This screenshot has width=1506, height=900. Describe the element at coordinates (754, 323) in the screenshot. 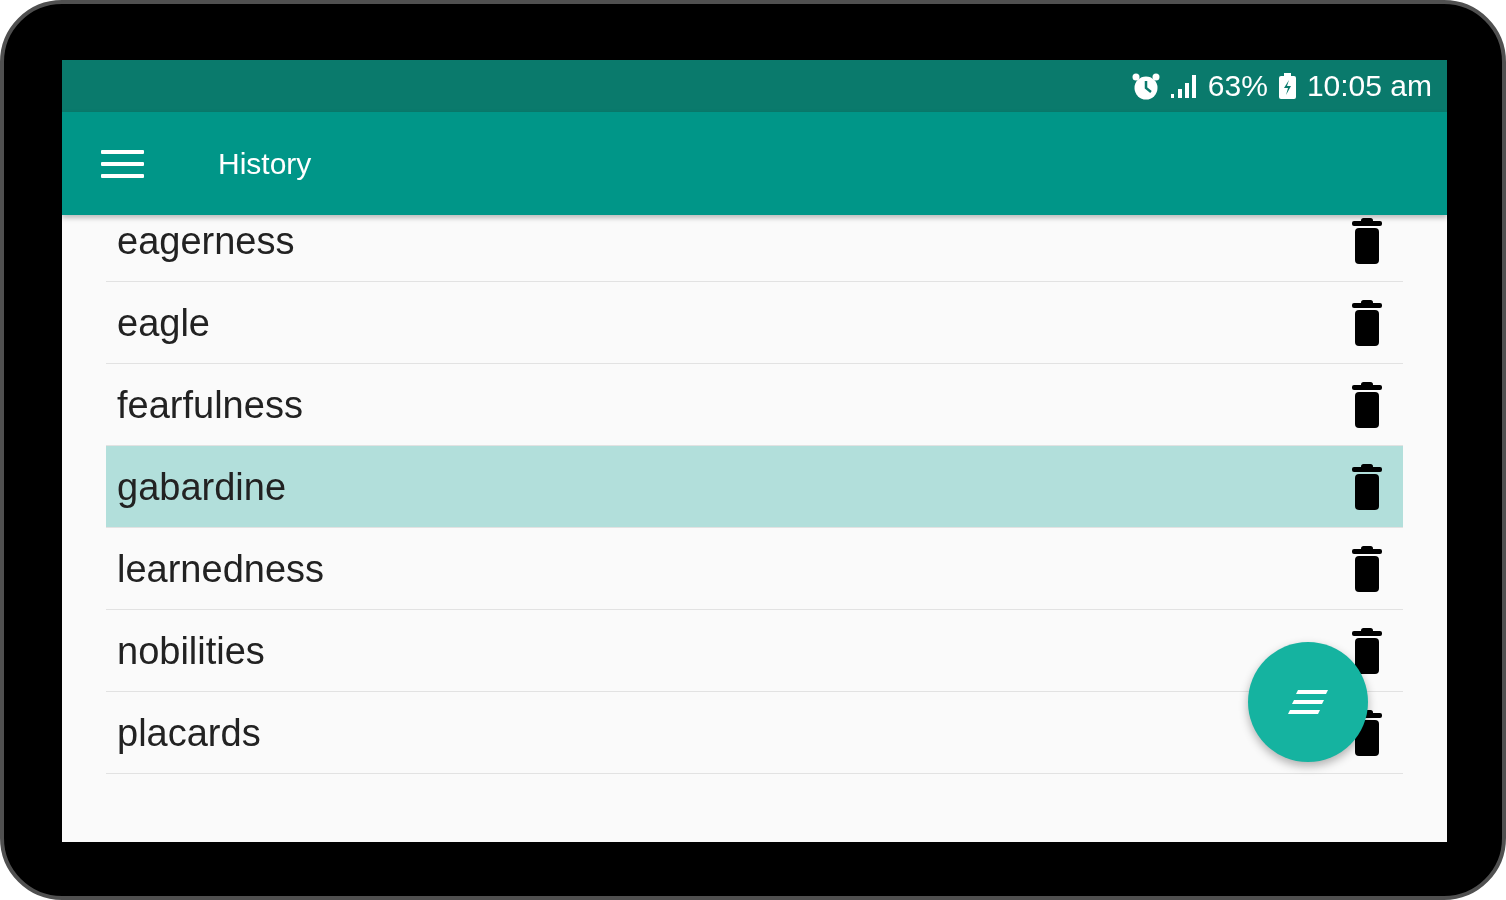

I see `history-item: eagle` at that location.